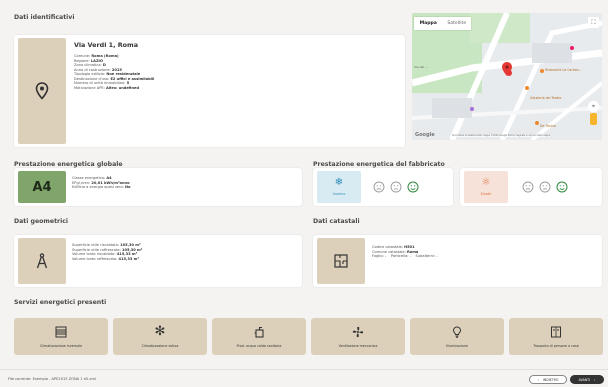 The width and height of the screenshot is (608, 387). What do you see at coordinates (339, 182) in the screenshot?
I see `snowflake-icon: ❄` at bounding box center [339, 182].